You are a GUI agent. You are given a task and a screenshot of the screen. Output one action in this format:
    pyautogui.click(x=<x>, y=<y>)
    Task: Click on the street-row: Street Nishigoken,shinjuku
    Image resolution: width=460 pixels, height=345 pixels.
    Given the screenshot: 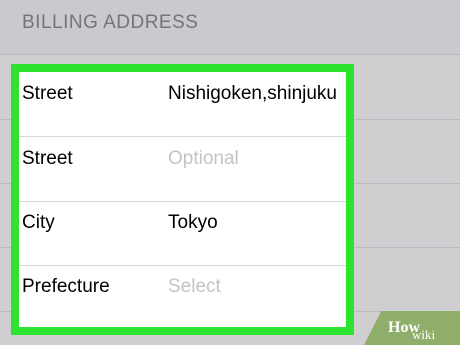 What is the action you would take?
    pyautogui.click(x=182, y=104)
    